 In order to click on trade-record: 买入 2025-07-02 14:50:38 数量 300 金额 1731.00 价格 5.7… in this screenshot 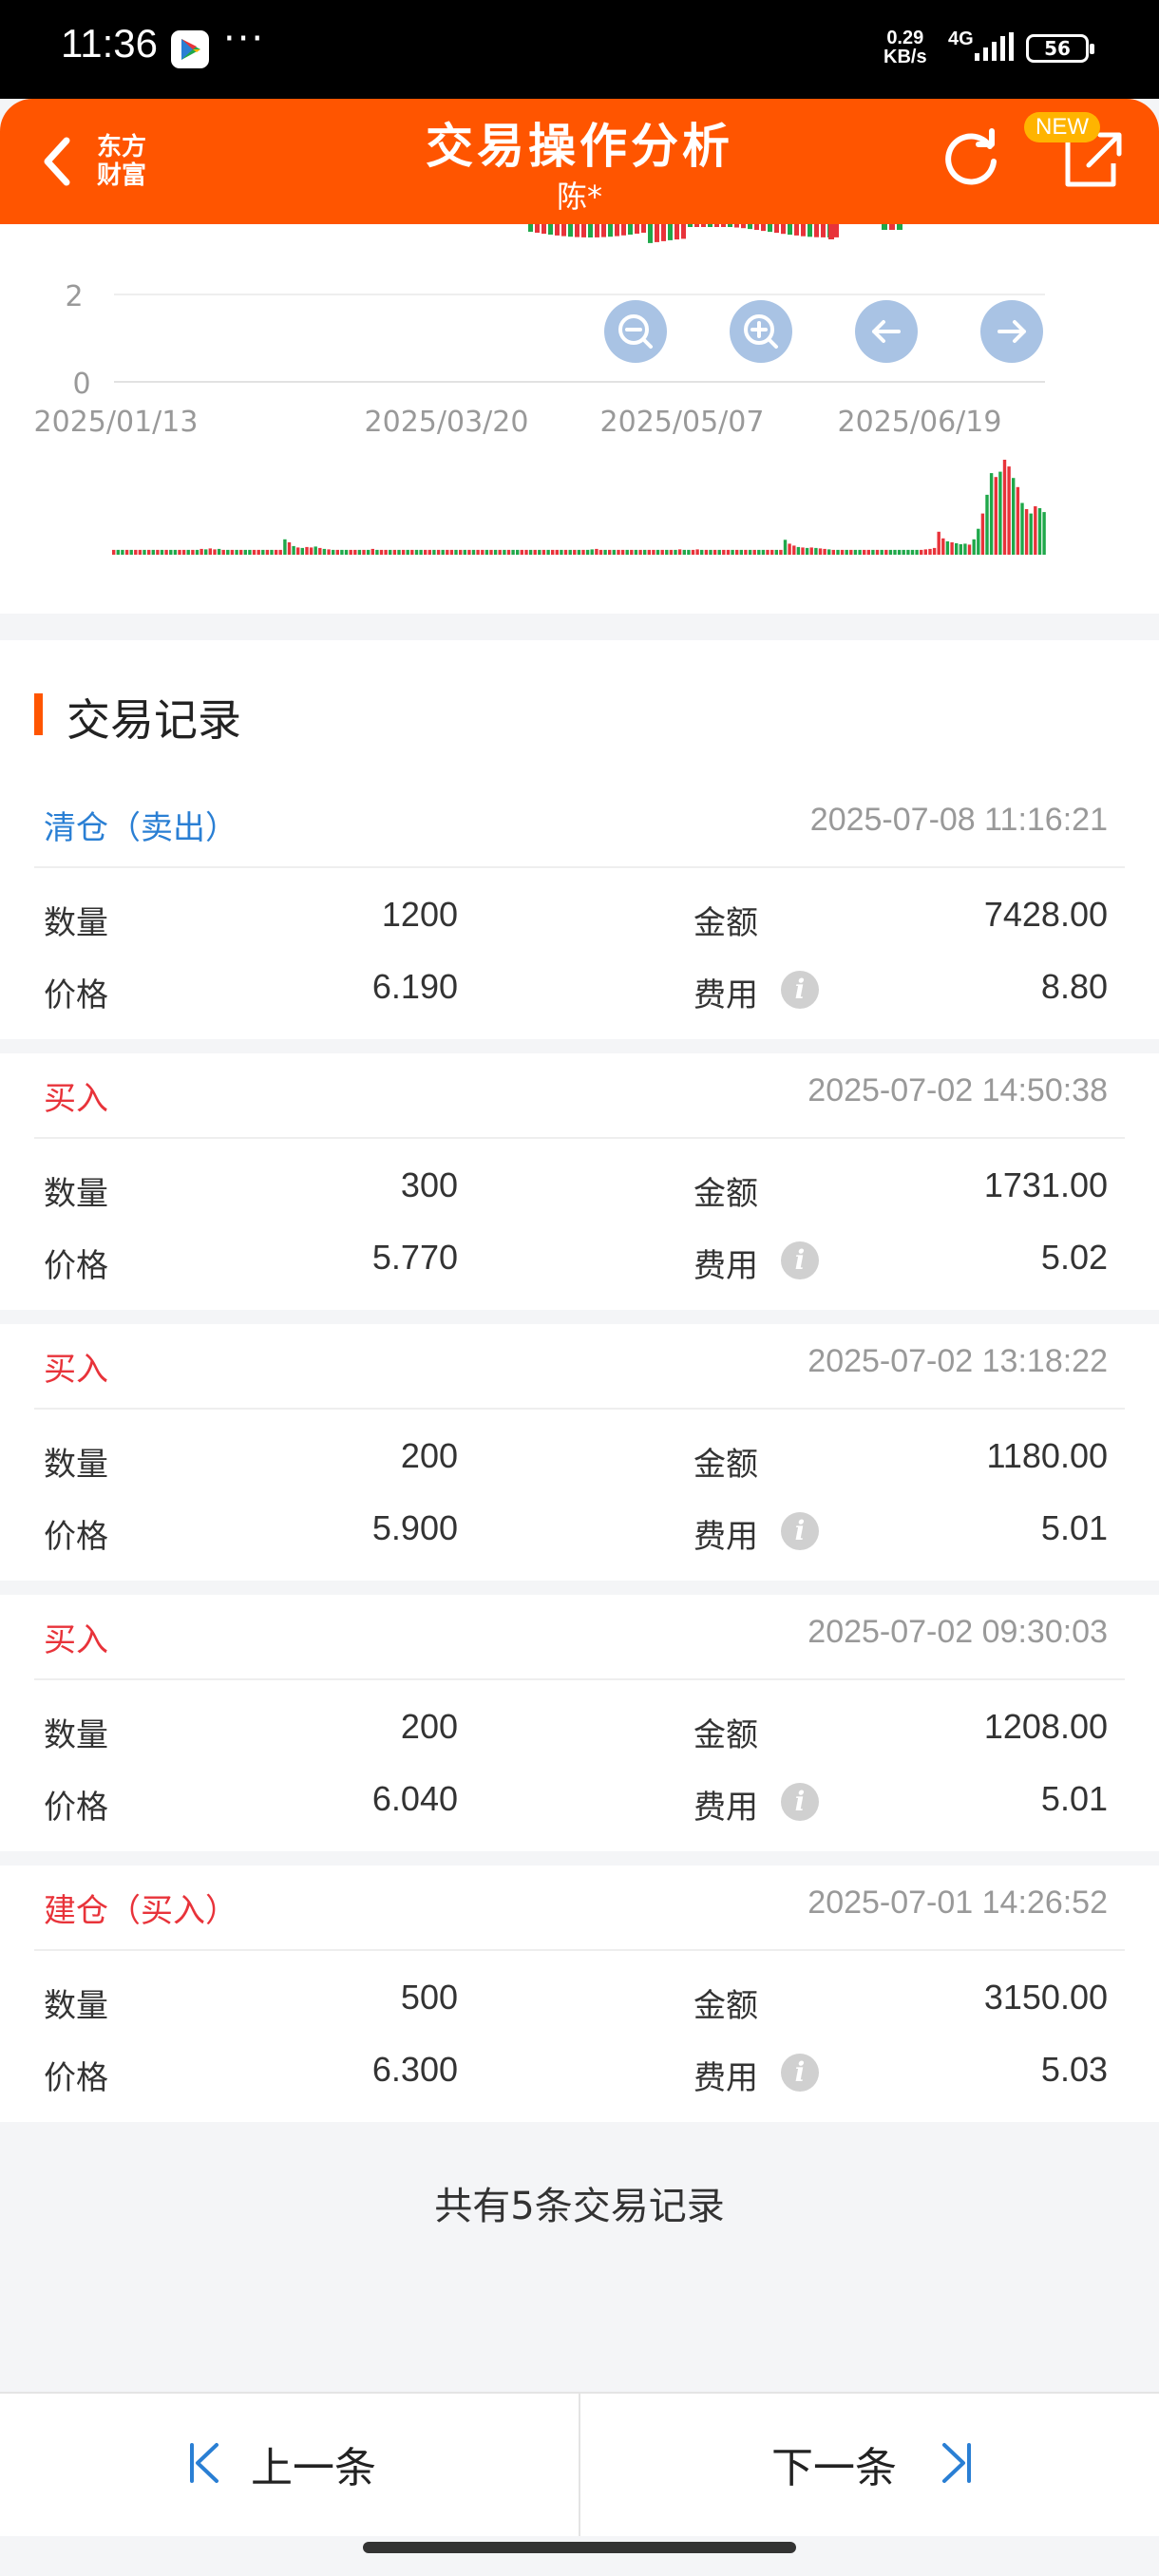, I will do `click(579, 1181)`.